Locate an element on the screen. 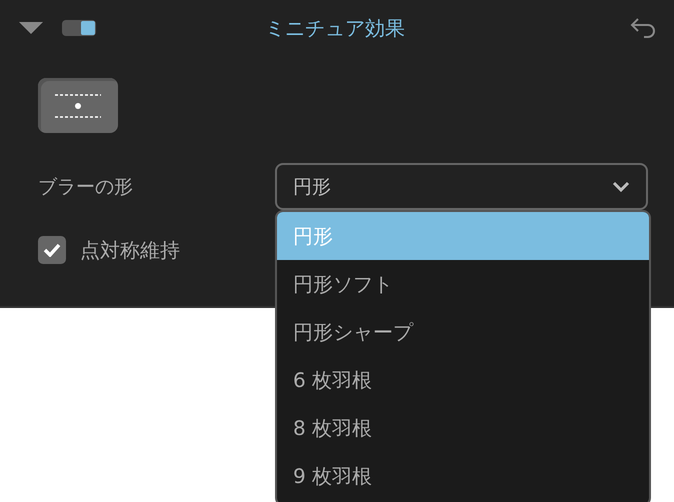  blur-shape-label: ブラーの形 is located at coordinates (86, 187).